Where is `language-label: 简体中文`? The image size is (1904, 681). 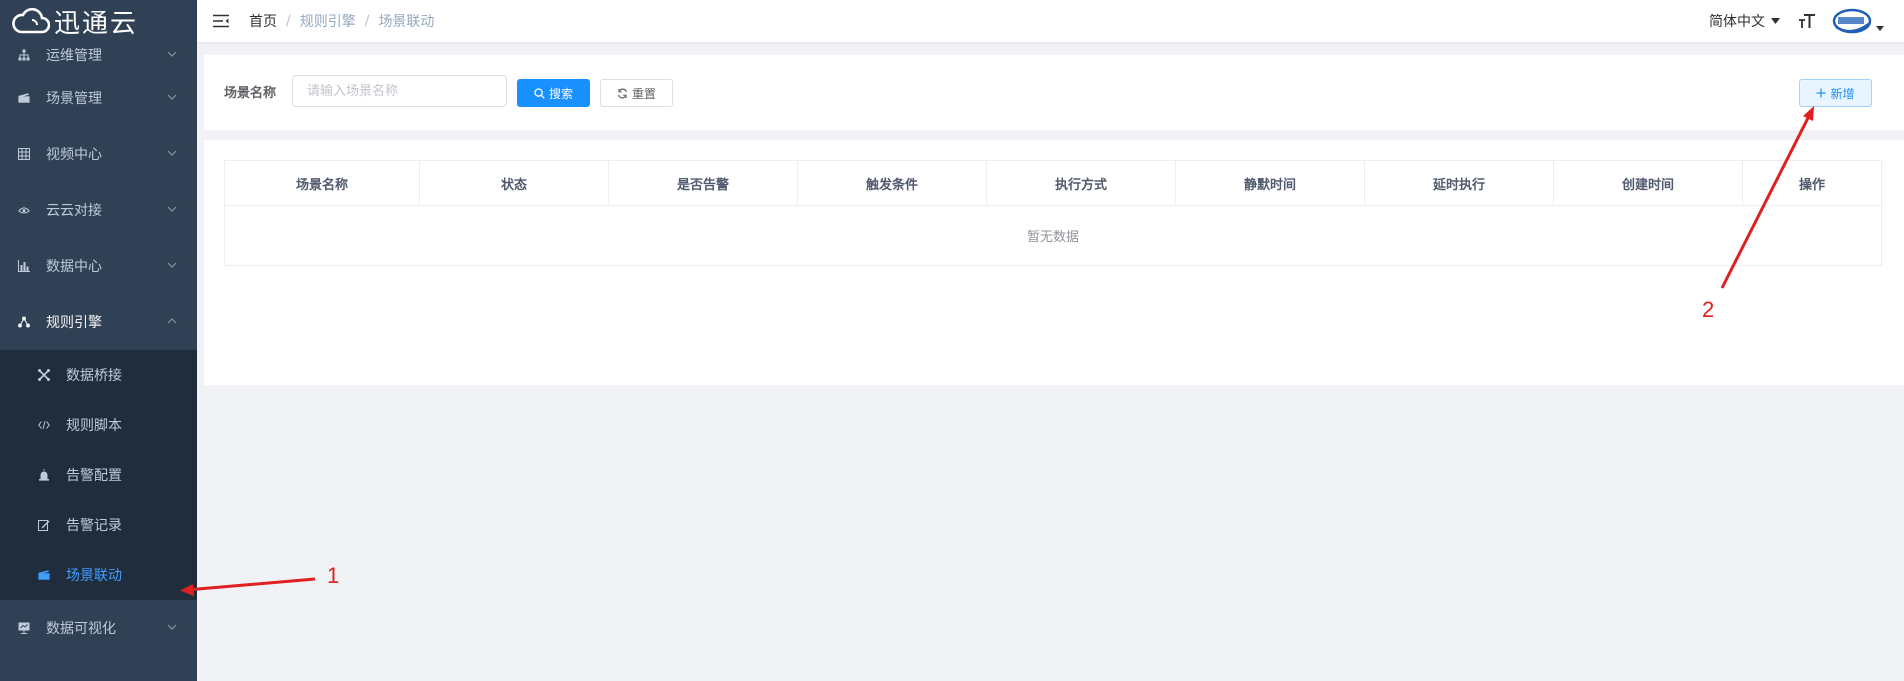 language-label: 简体中文 is located at coordinates (1737, 22).